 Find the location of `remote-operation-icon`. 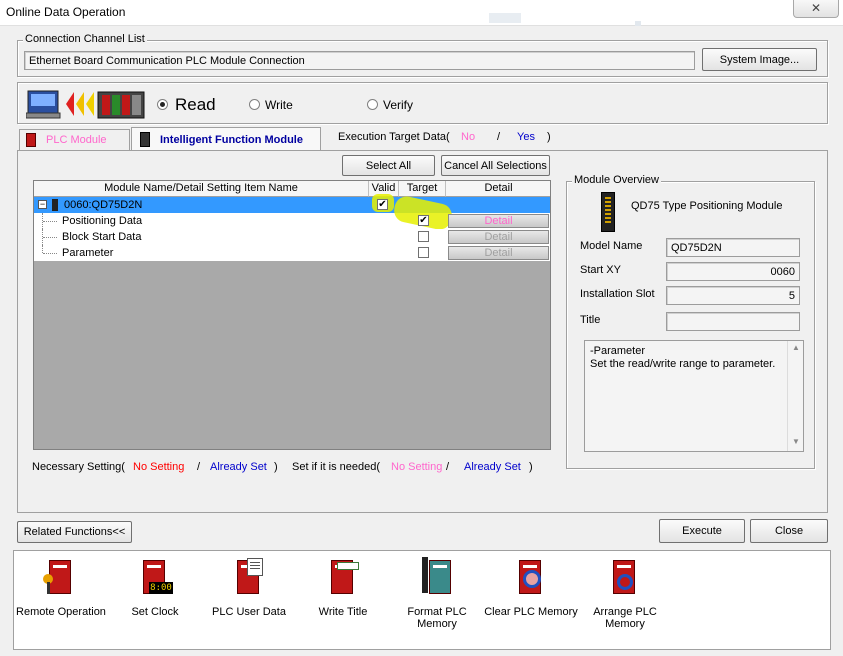

remote-operation-icon is located at coordinates (61, 577).